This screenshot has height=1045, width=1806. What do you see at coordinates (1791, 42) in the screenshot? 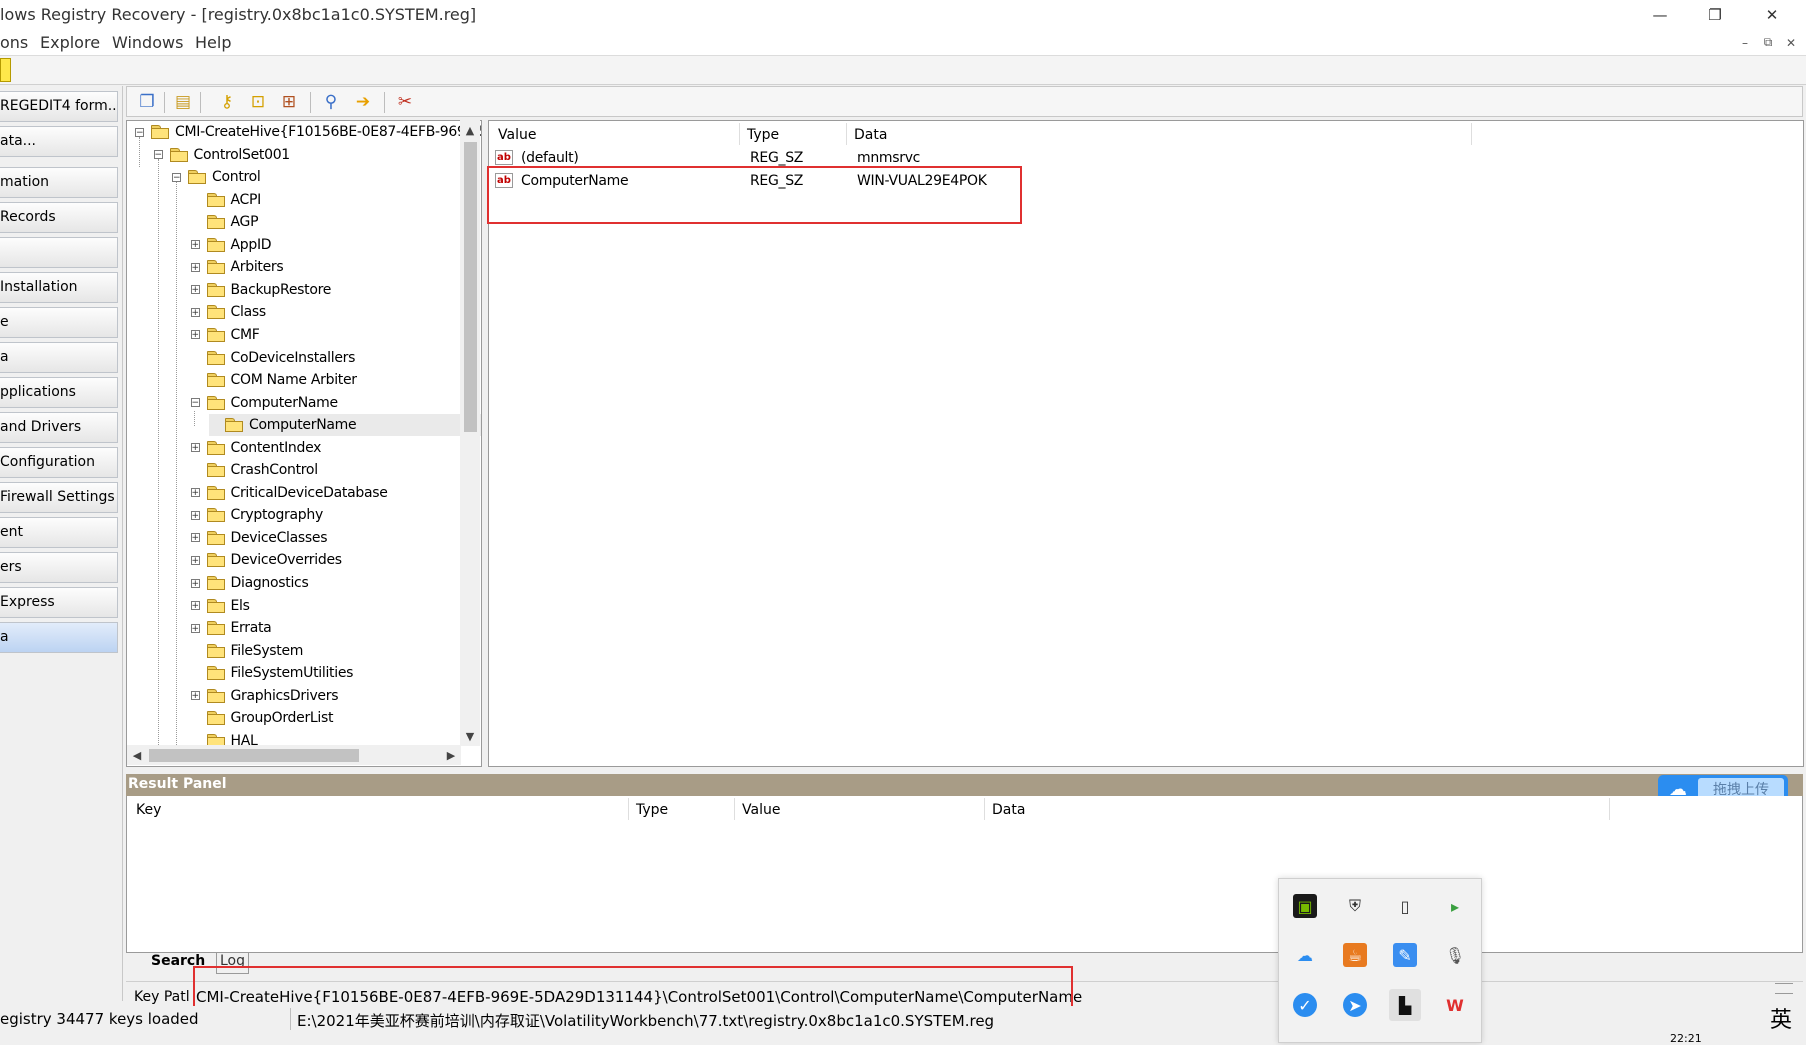
I see `mdi-close-icon: ✕` at bounding box center [1791, 42].